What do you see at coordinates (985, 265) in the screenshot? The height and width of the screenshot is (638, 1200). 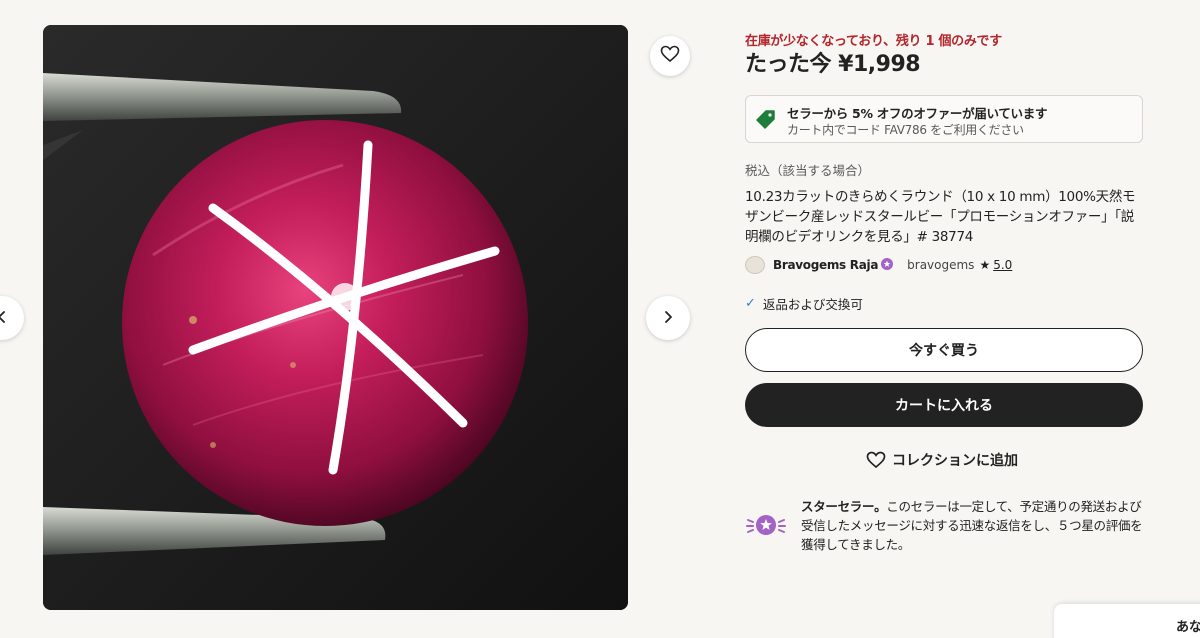 I see `rating-star-icon: ★` at bounding box center [985, 265].